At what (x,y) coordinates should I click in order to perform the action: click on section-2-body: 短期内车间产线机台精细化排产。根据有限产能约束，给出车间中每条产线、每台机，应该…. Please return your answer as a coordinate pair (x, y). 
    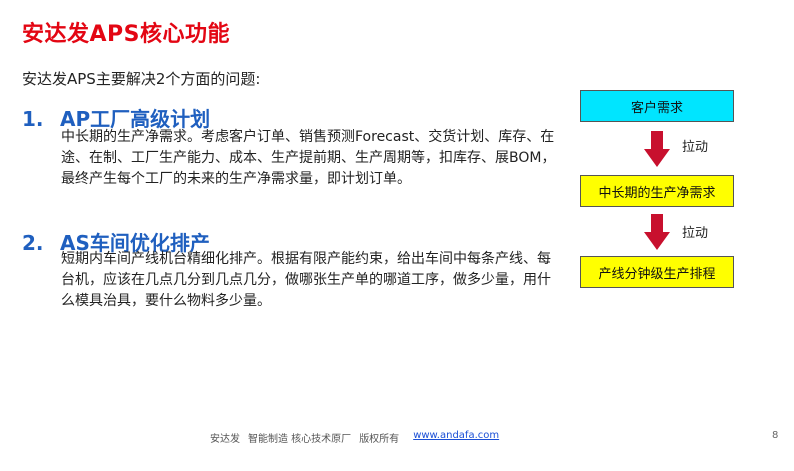
    Looking at the image, I should click on (306, 280).